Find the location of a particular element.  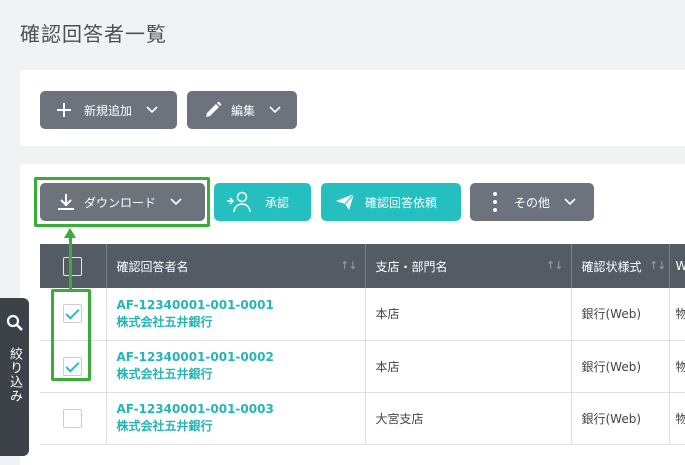

respondent-cell: AF-12340001-001-0003 株式会社五井銀行 is located at coordinates (236, 418).